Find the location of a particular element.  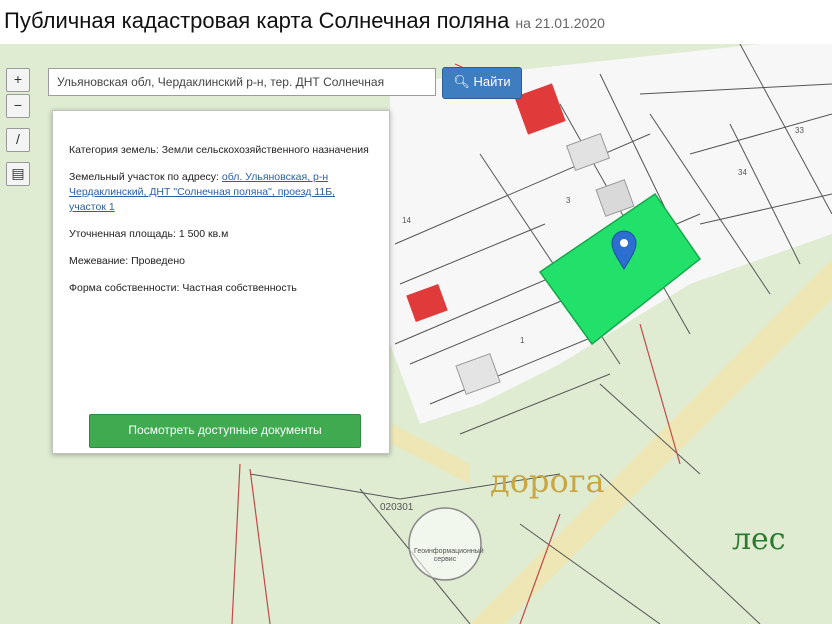

measure-button: / is located at coordinates (18, 140).